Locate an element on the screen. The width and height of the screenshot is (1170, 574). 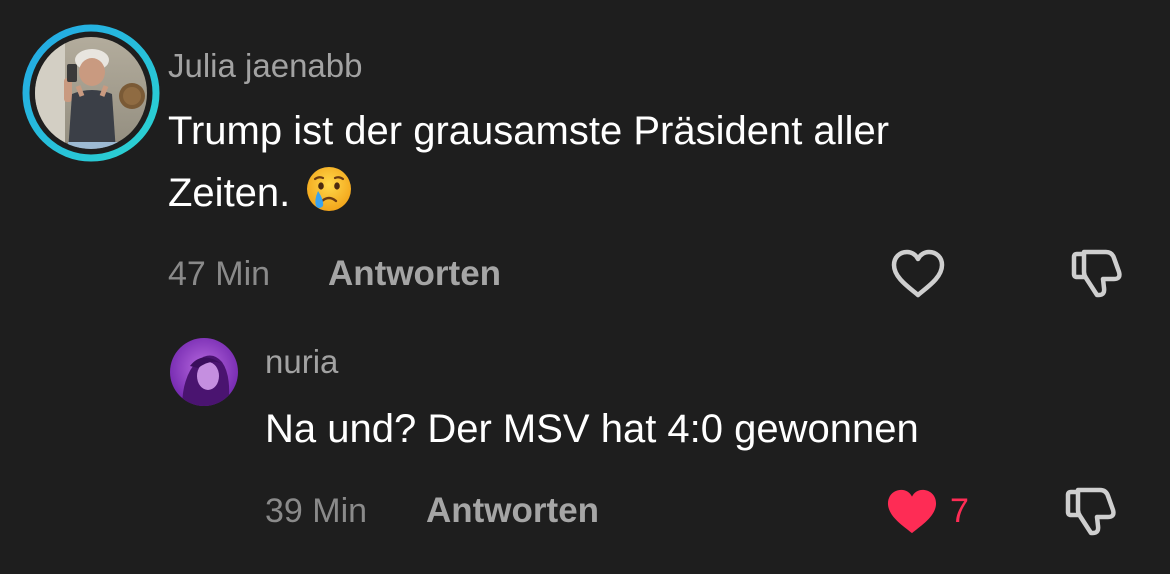
heart-outline-icon is located at coordinates (918, 274).